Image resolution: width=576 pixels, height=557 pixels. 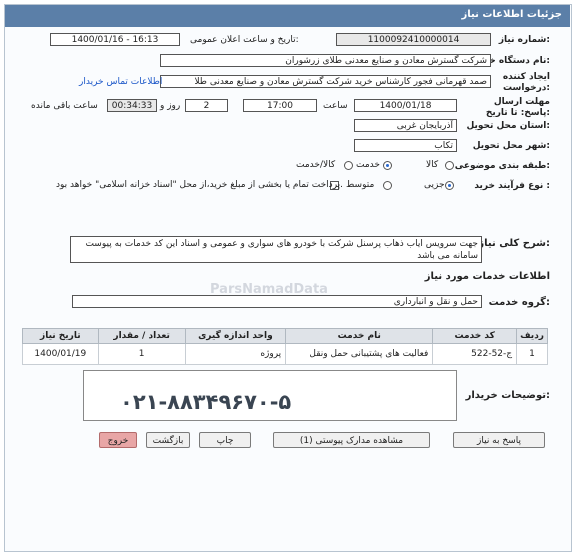 I want to click on watermark-logo: ParsNamadData, so click(x=269, y=289).